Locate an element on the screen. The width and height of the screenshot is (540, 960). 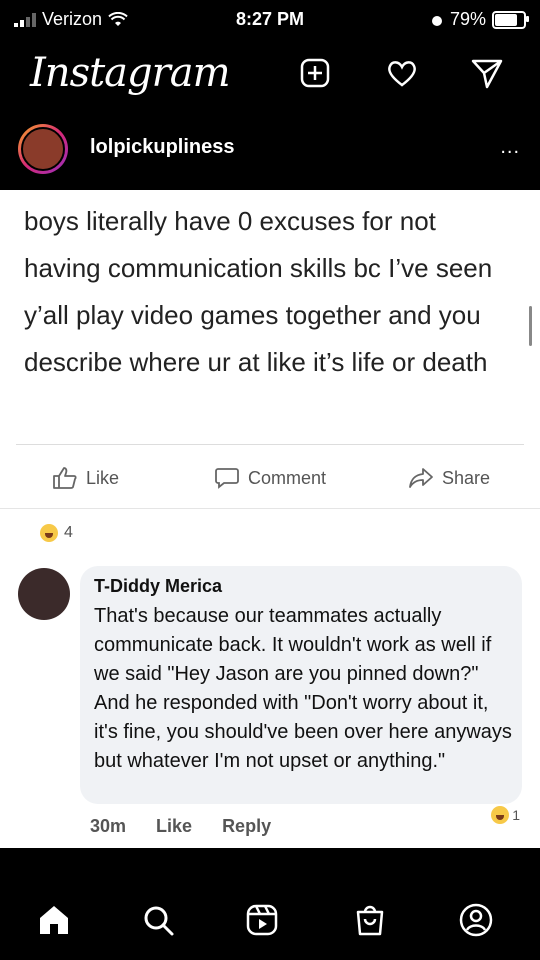
username: lolpickupliness is located at coordinates (162, 147).